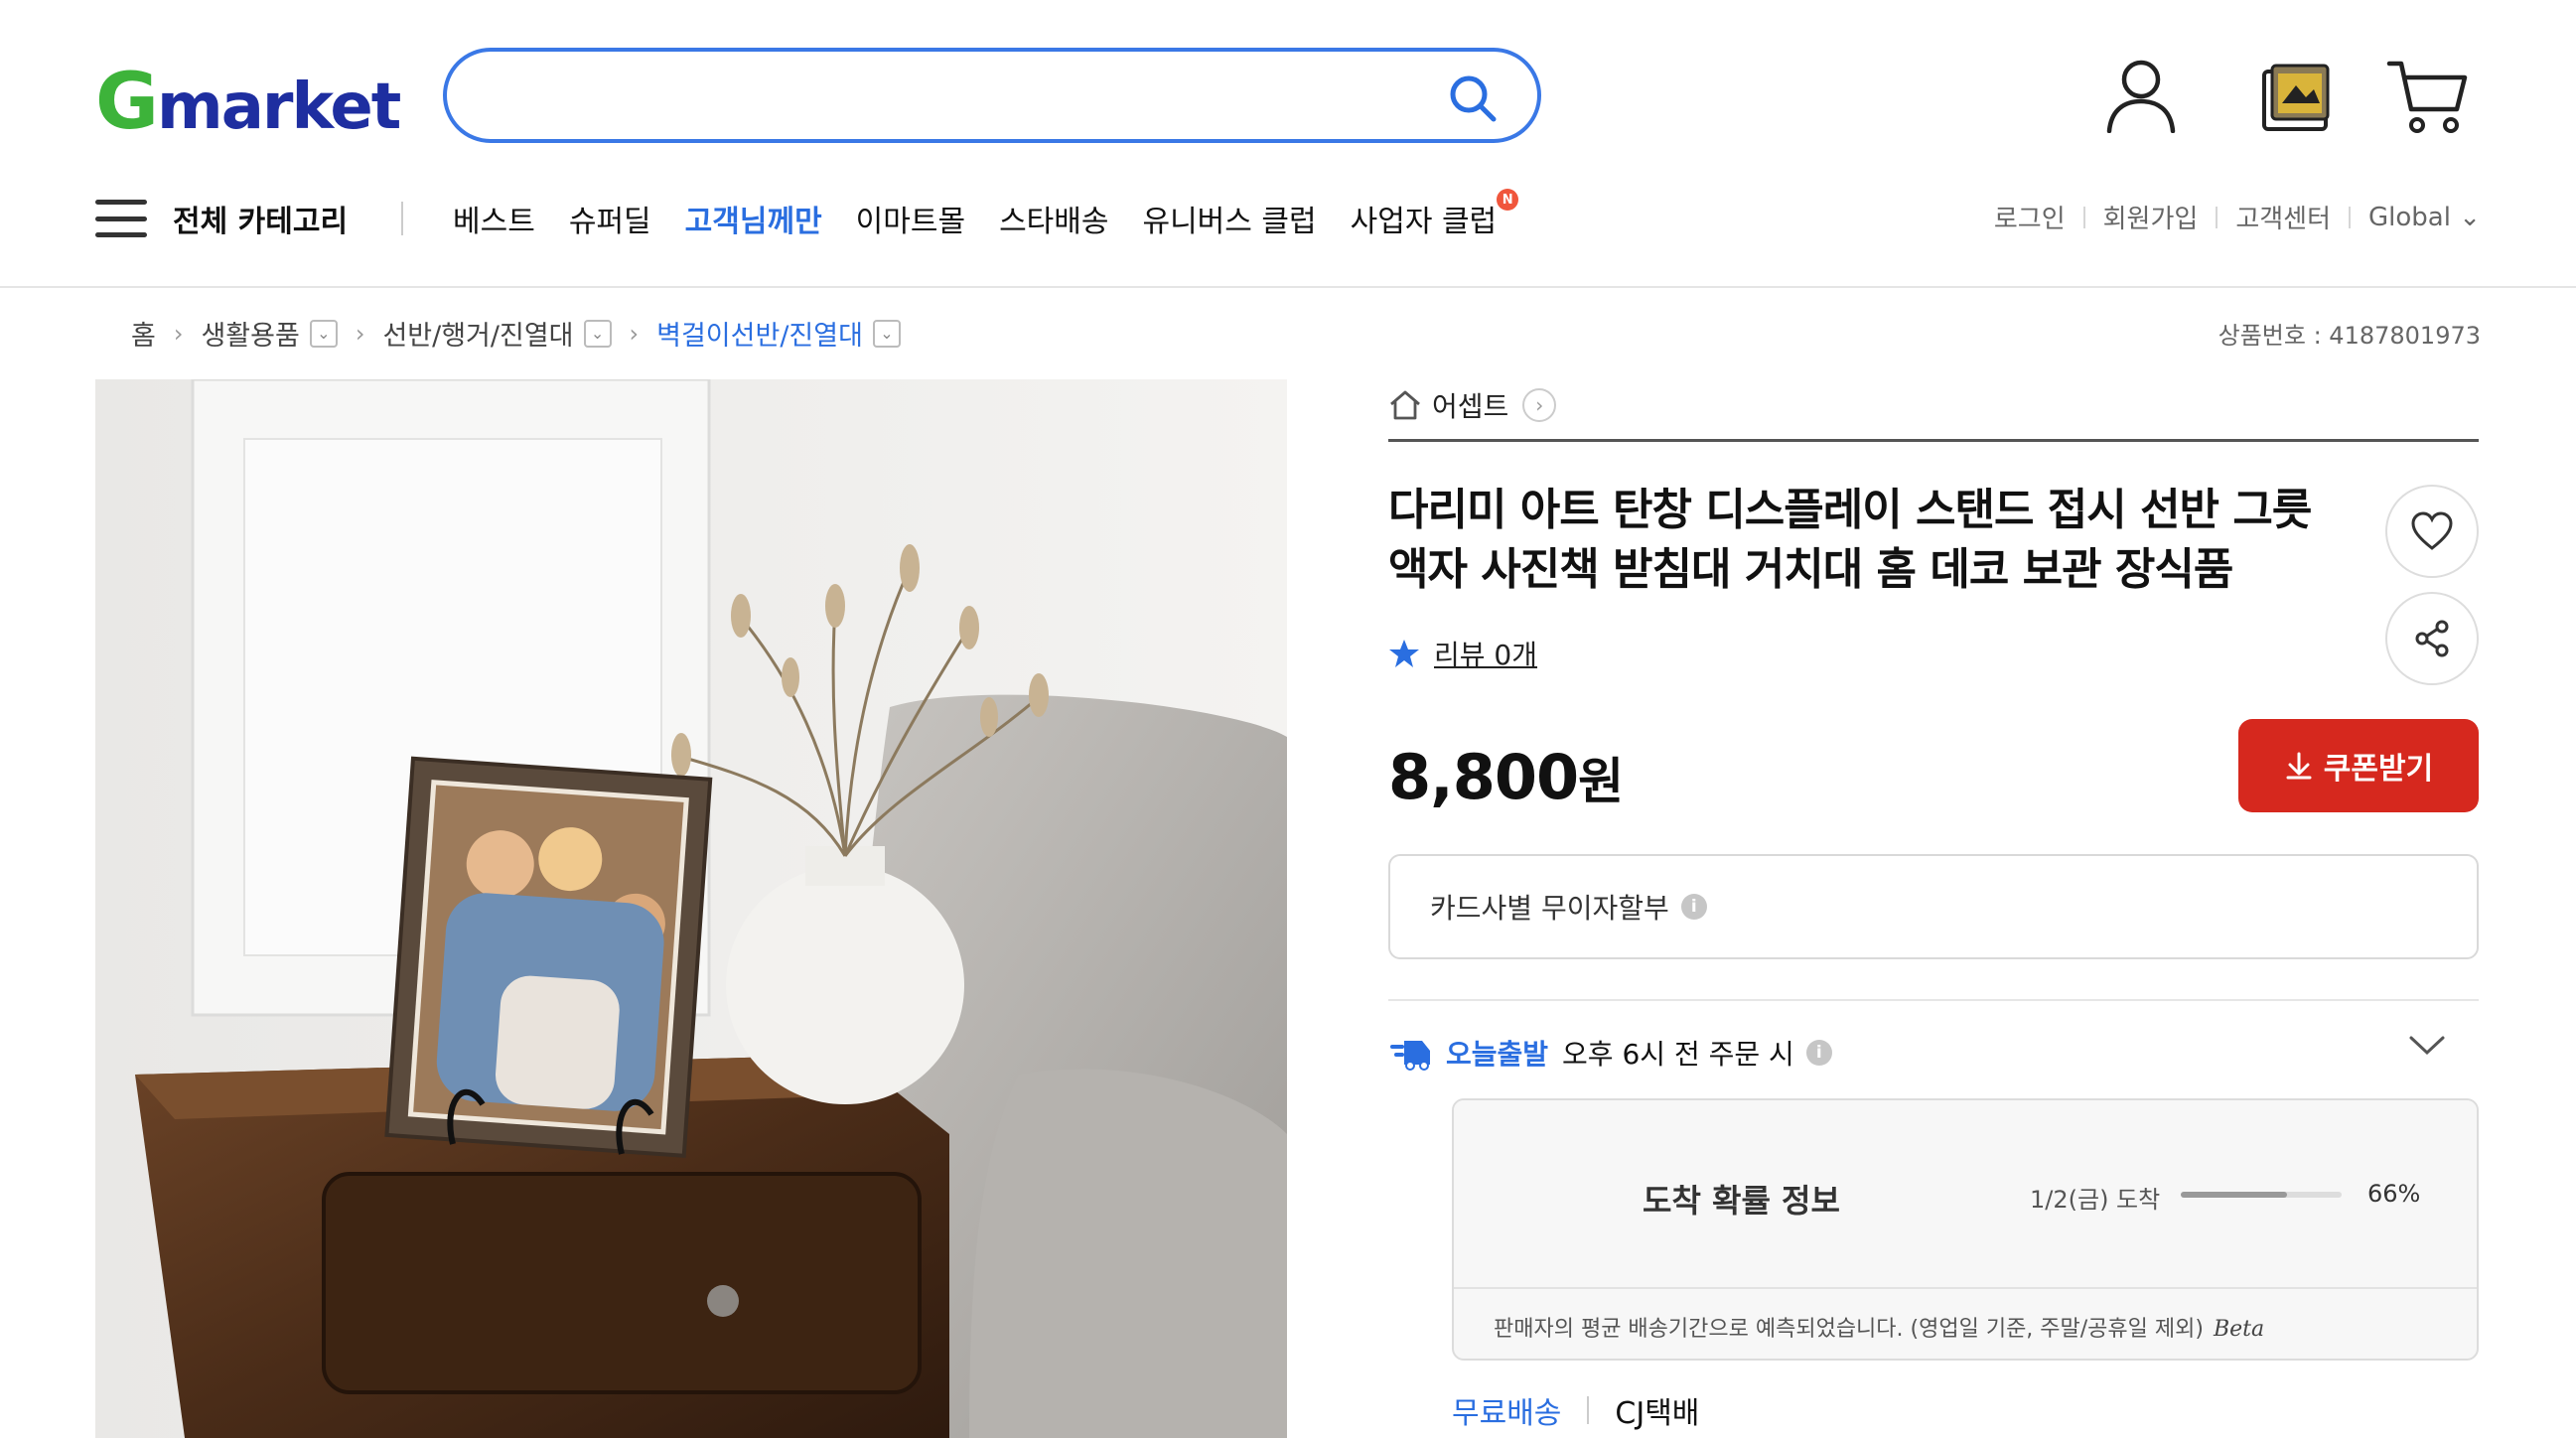 The width and height of the screenshot is (2576, 1438). Describe the element at coordinates (1485, 655) in the screenshot. I see `review-count: 리뷰 0개` at that location.